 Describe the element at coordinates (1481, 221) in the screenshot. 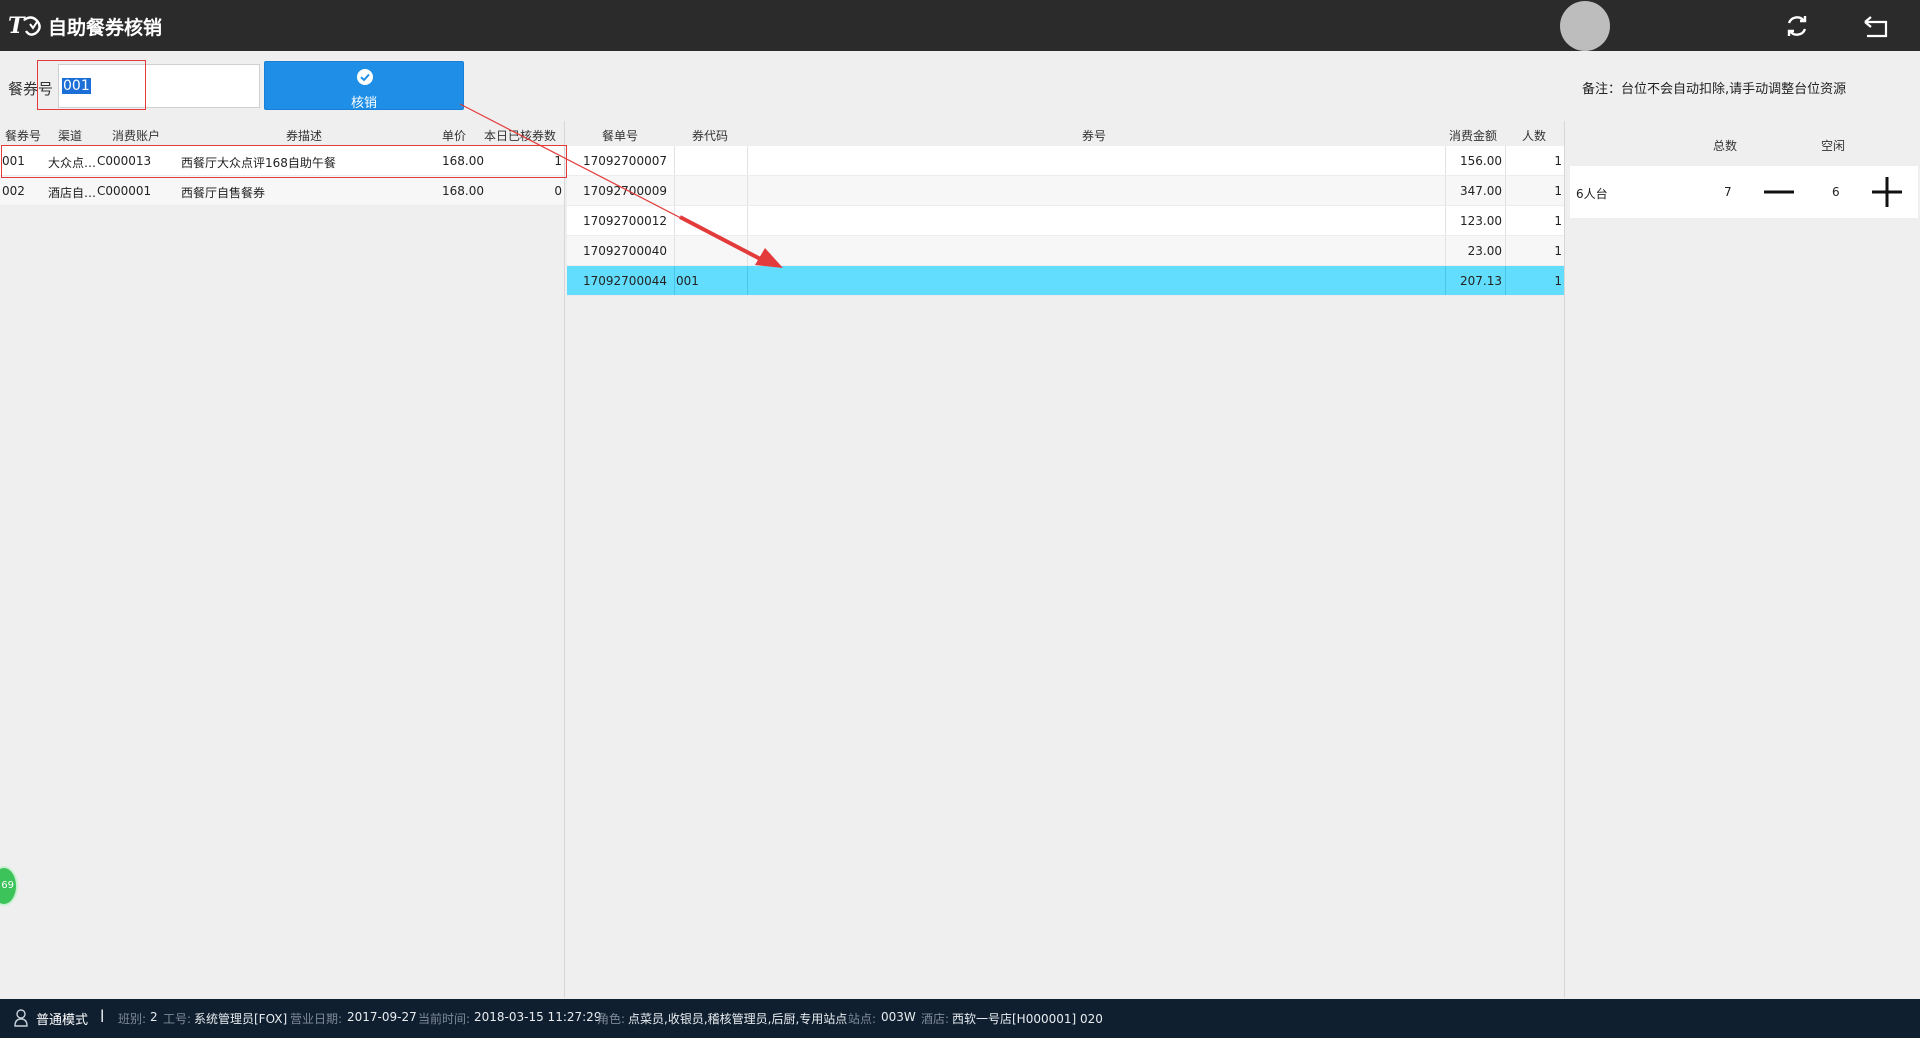

I see `cell: 123.00` at that location.